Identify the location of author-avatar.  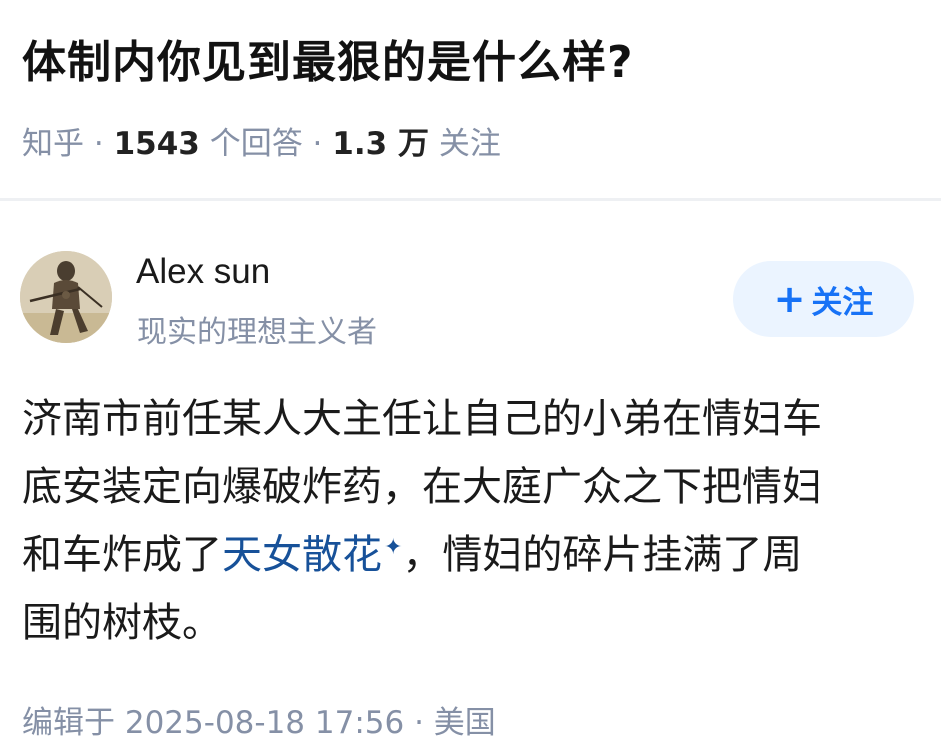
(66, 297).